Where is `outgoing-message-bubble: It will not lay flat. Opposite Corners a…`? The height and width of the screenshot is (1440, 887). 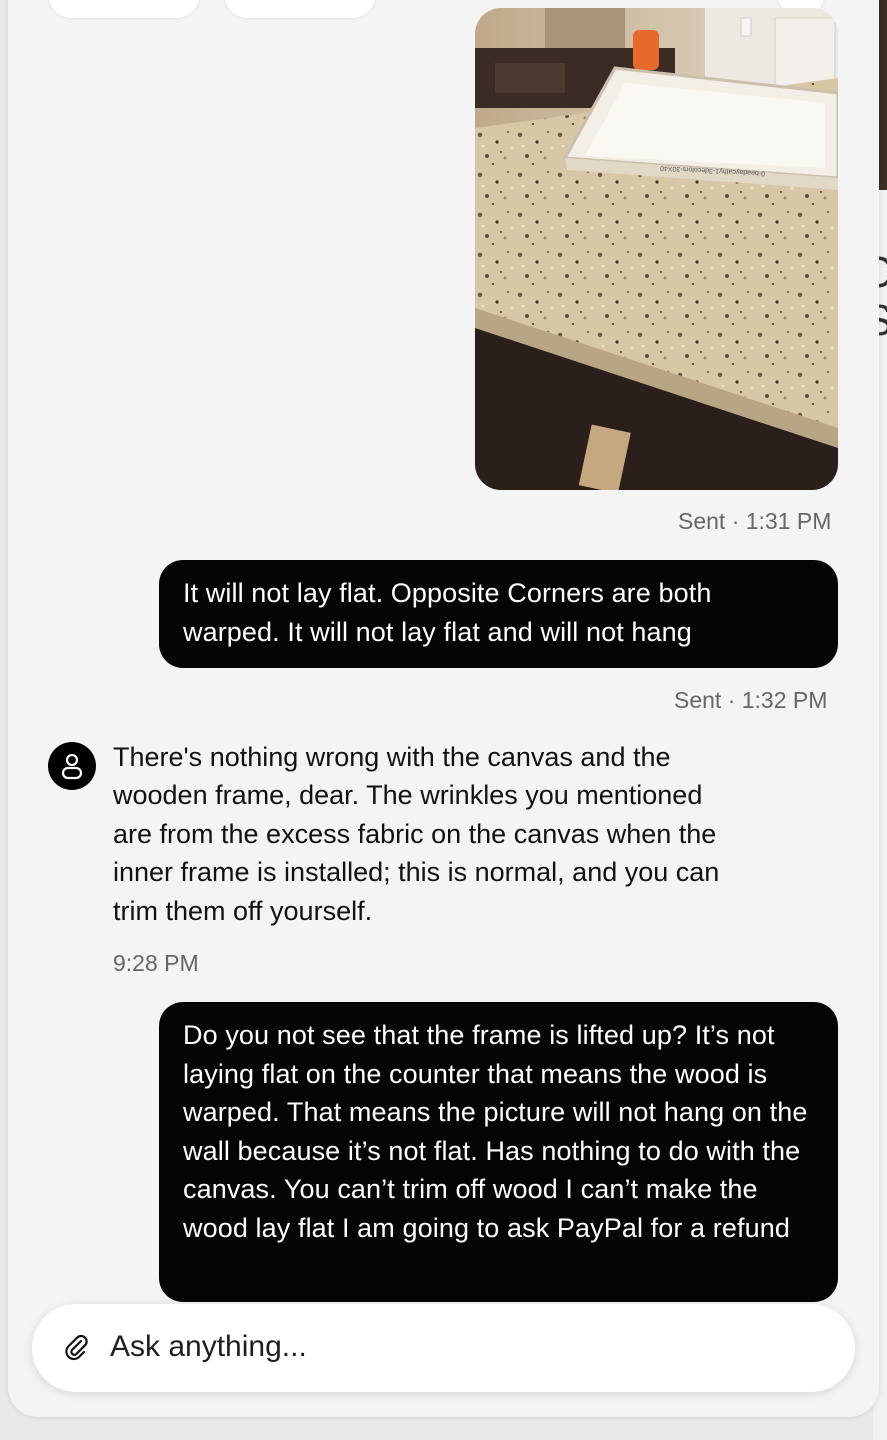
outgoing-message-bubble: It will not lay flat. Opposite Corners a… is located at coordinates (498, 614).